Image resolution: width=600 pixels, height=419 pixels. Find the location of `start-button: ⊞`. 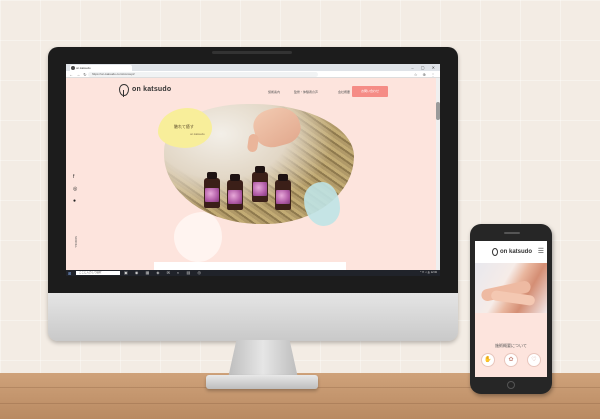

start-button: ⊞ is located at coordinates (69, 273).